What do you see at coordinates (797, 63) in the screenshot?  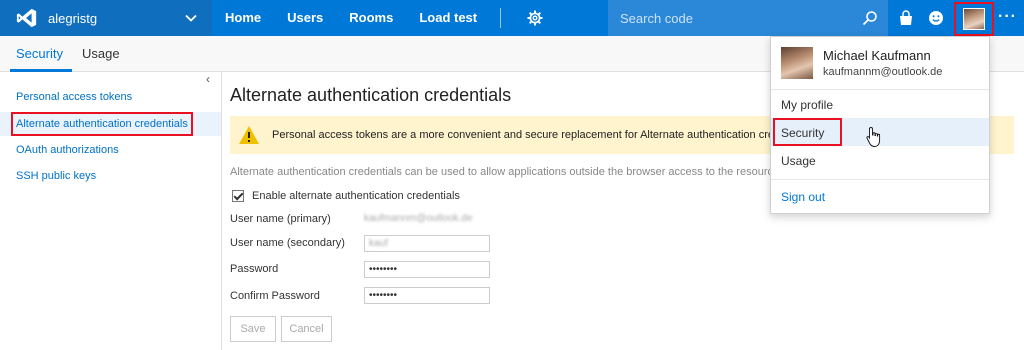 I see `profile-avatar` at bounding box center [797, 63].